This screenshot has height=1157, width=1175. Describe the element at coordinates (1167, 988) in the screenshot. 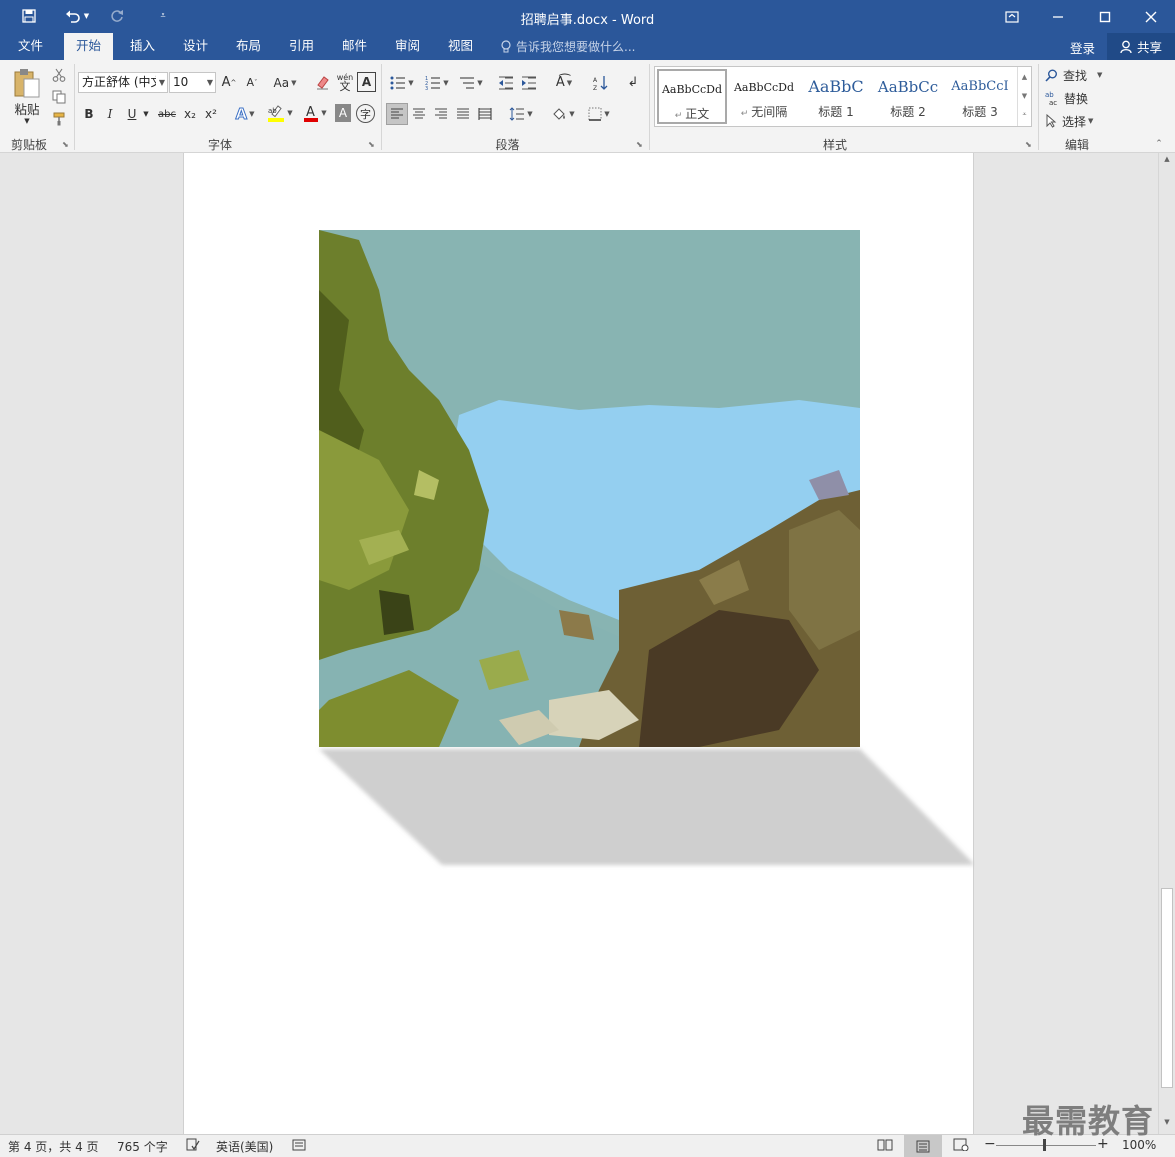

I see `scrollbar-thumb` at that location.